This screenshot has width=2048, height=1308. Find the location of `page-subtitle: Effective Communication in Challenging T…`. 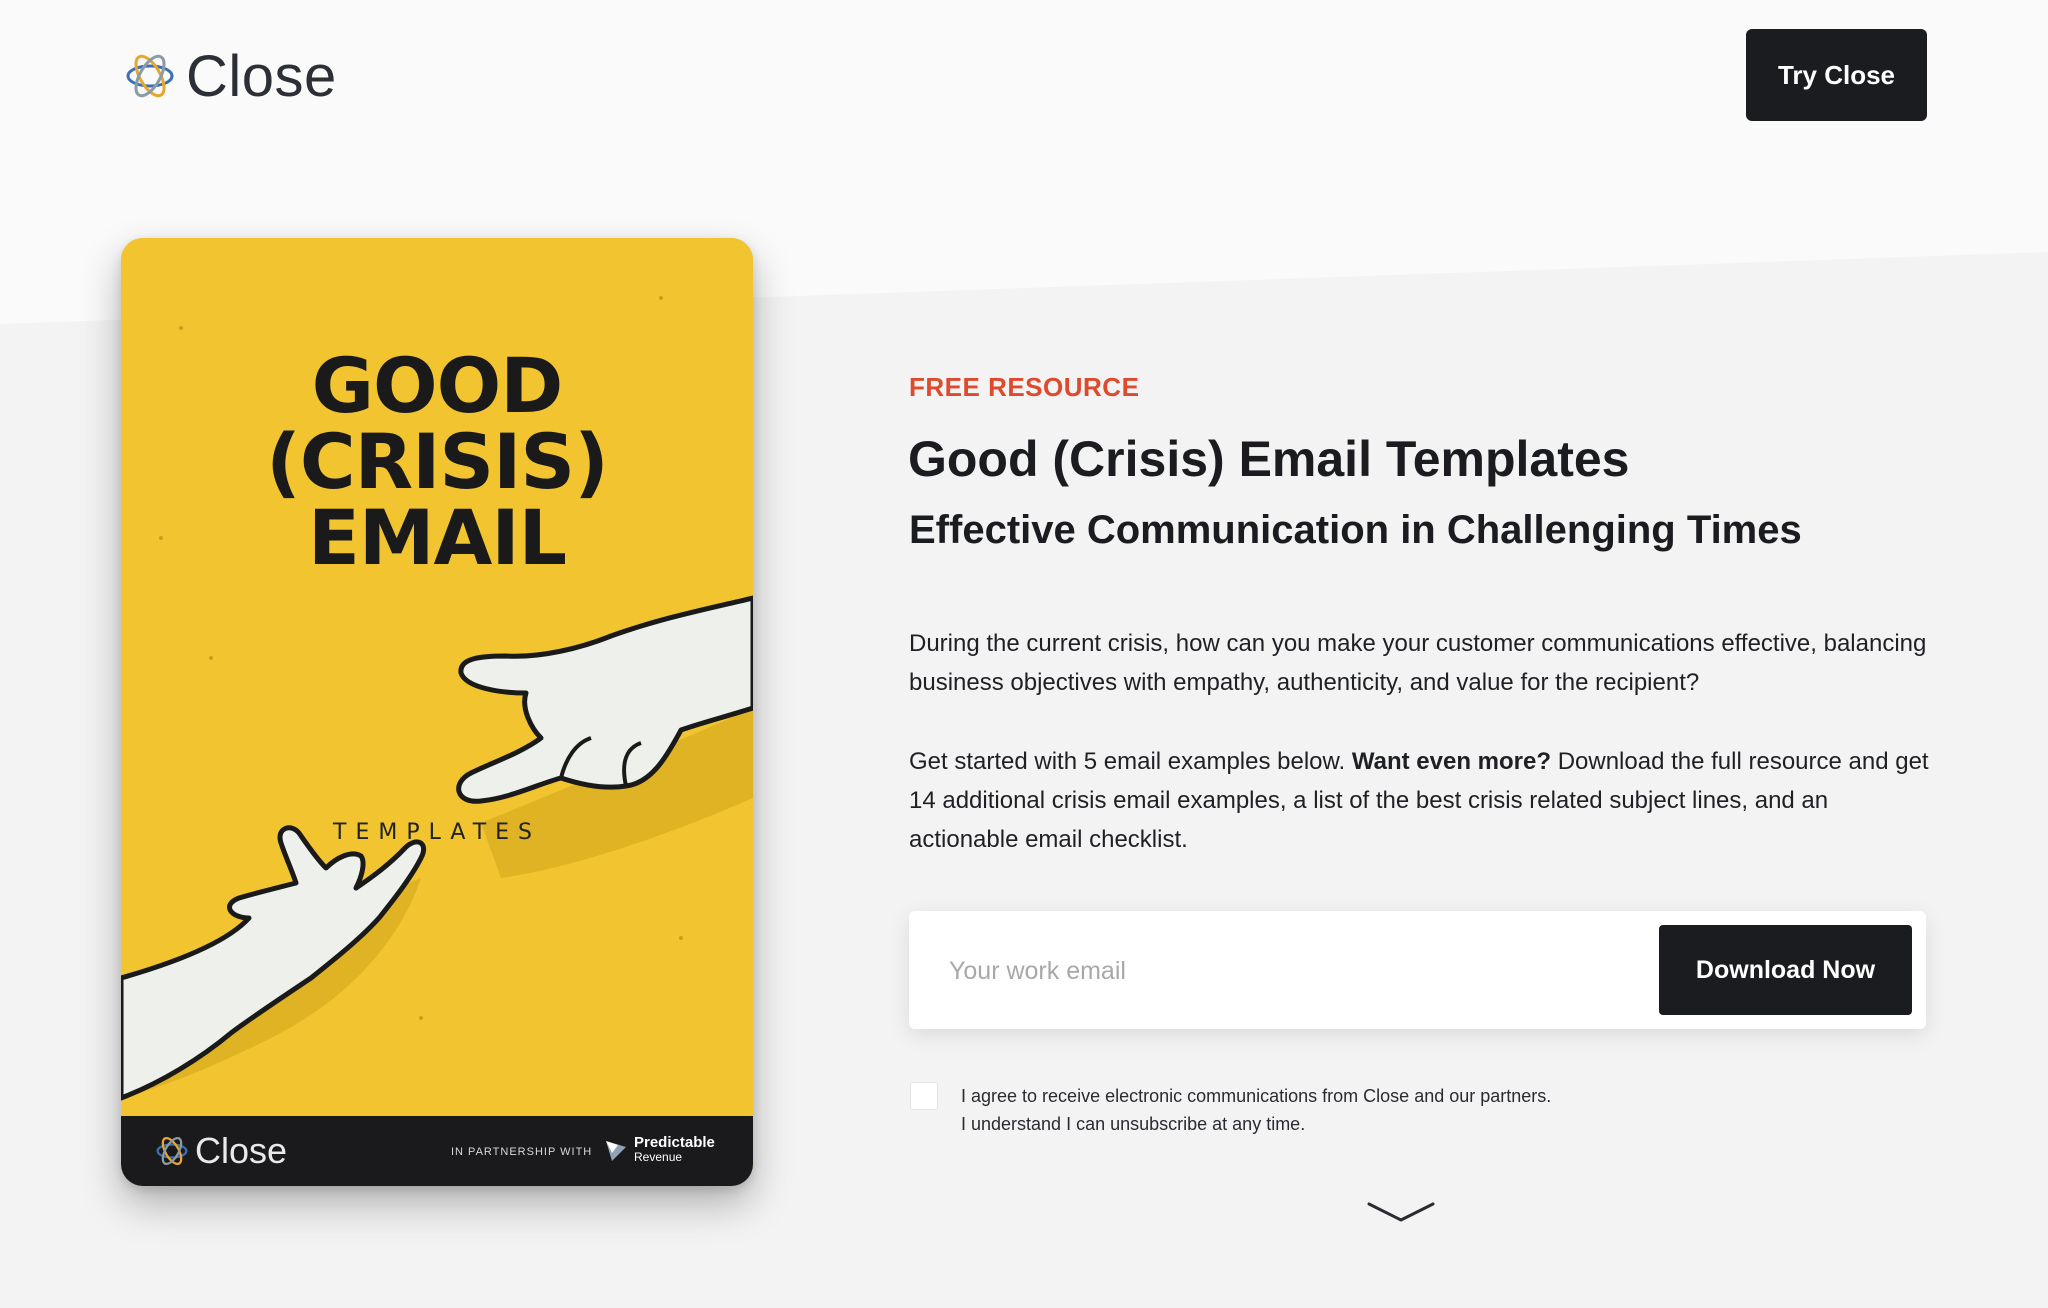

page-subtitle: Effective Communication in Challenging T… is located at coordinates (1355, 530).